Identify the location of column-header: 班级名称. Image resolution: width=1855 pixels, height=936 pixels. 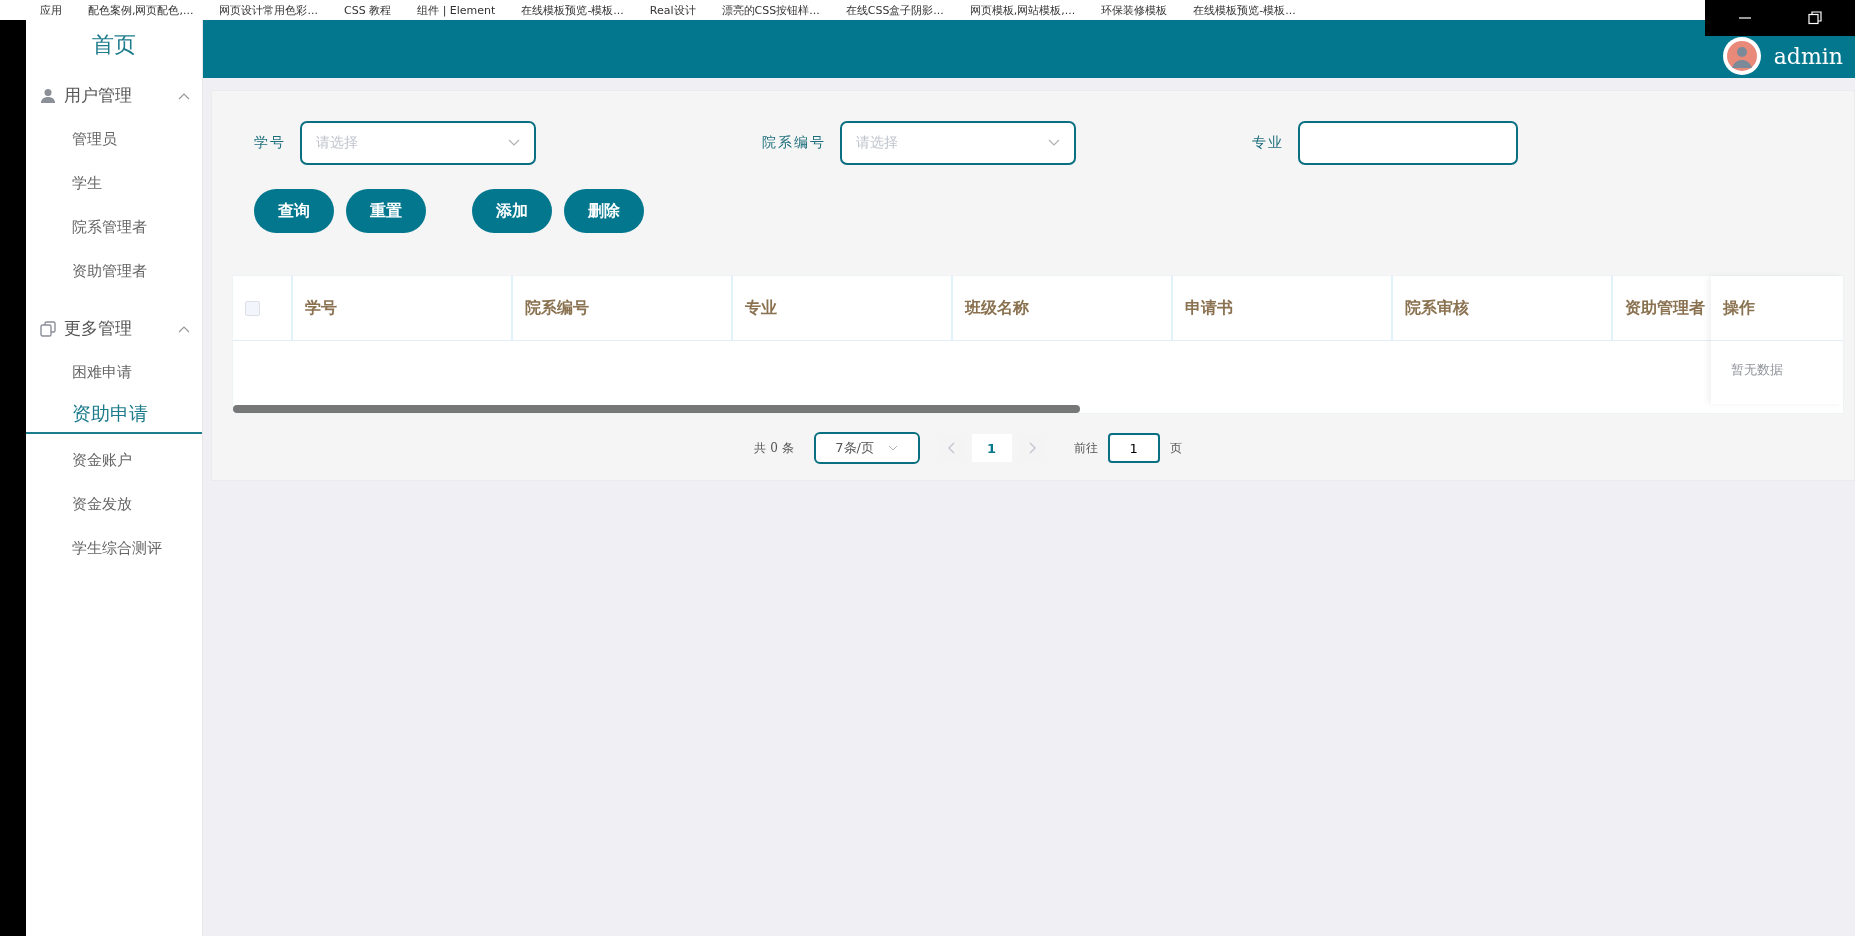
(1063, 308).